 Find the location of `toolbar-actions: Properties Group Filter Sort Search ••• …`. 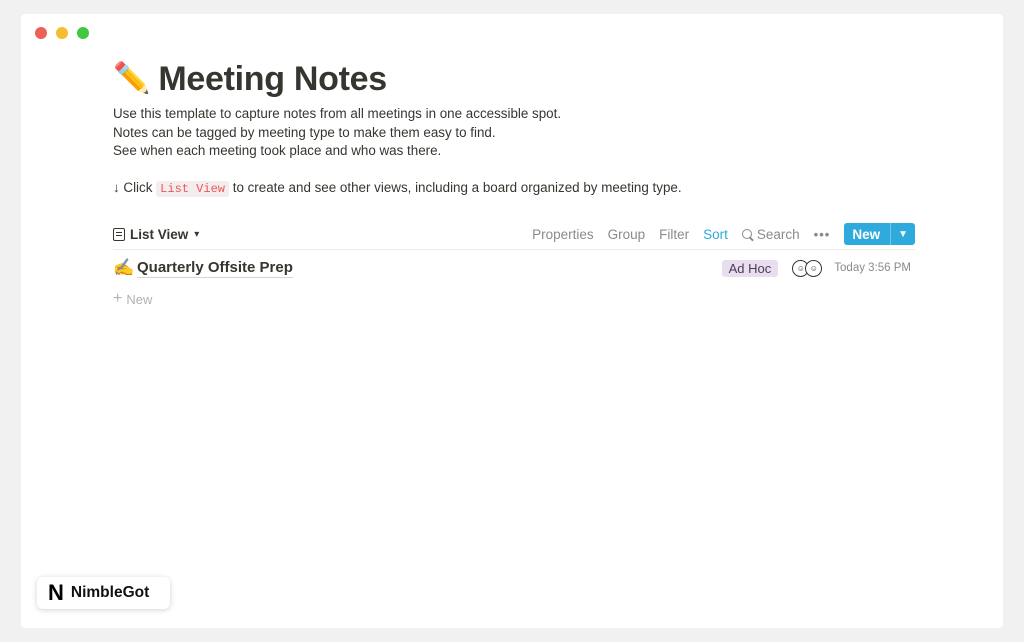

toolbar-actions: Properties Group Filter Sort Search ••• … is located at coordinates (723, 234).